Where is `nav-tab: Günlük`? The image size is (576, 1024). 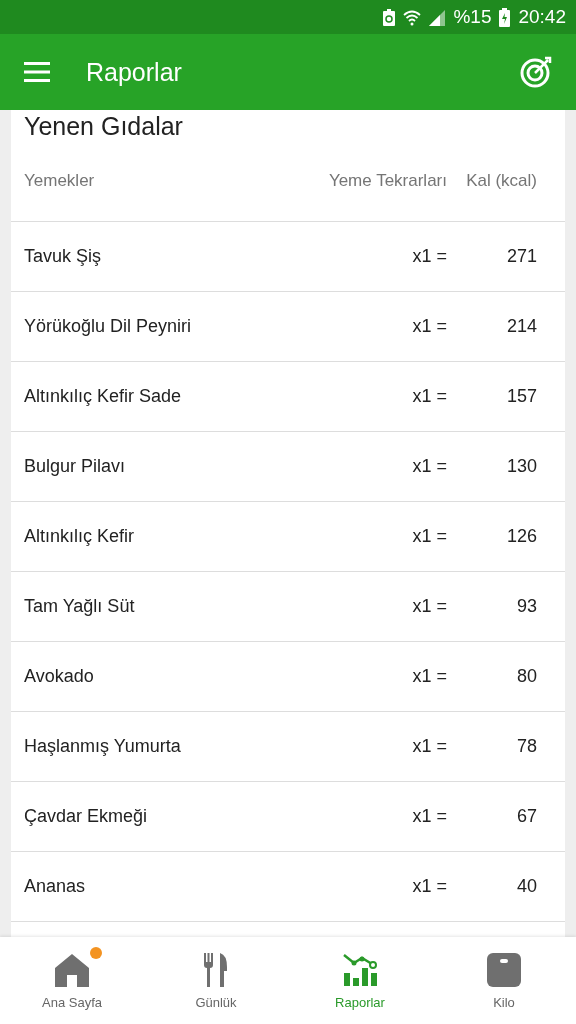
nav-tab: Günlük is located at coordinates (216, 980).